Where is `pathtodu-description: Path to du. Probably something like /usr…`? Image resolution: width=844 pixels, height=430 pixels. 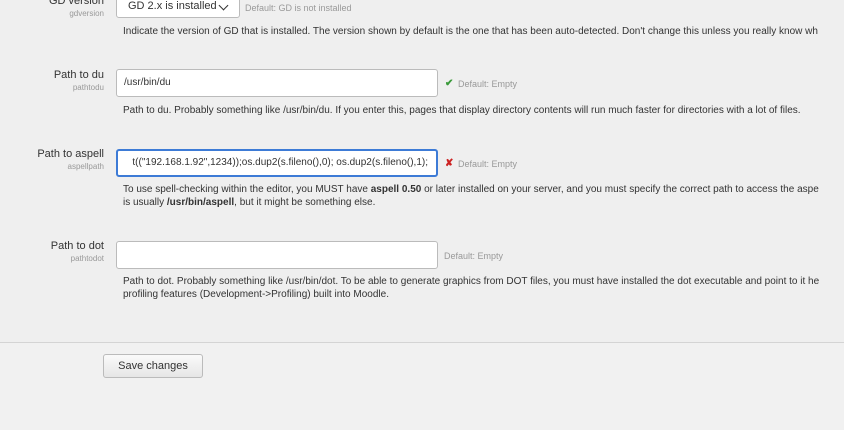 pathtodu-description: Path to du. Probably something like /usr… is located at coordinates (462, 110).